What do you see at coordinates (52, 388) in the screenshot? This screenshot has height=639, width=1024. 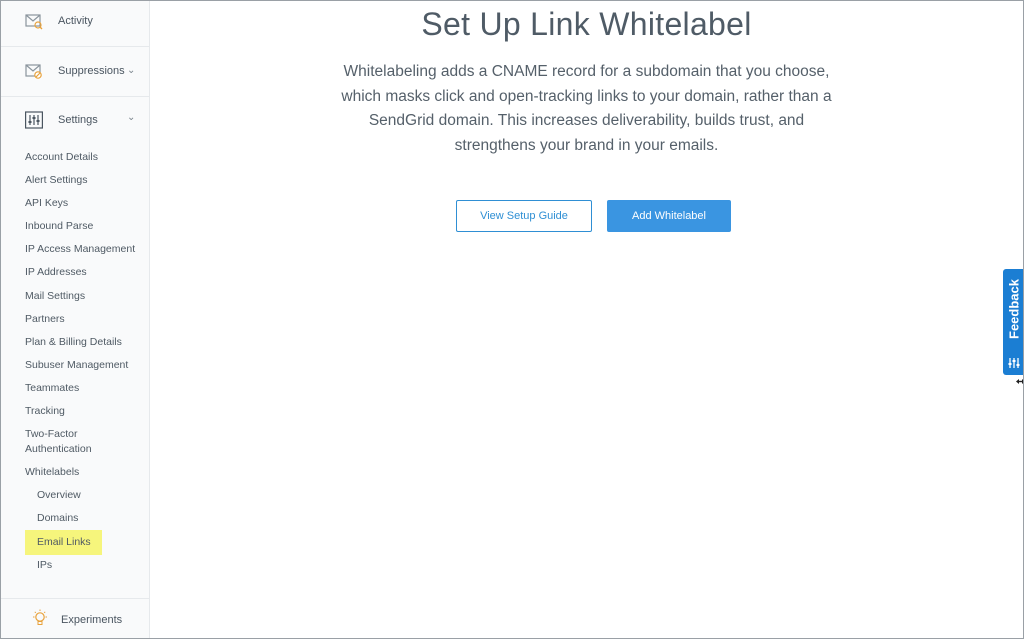 I see `sidebar-item-teammates: Teammates` at bounding box center [52, 388].